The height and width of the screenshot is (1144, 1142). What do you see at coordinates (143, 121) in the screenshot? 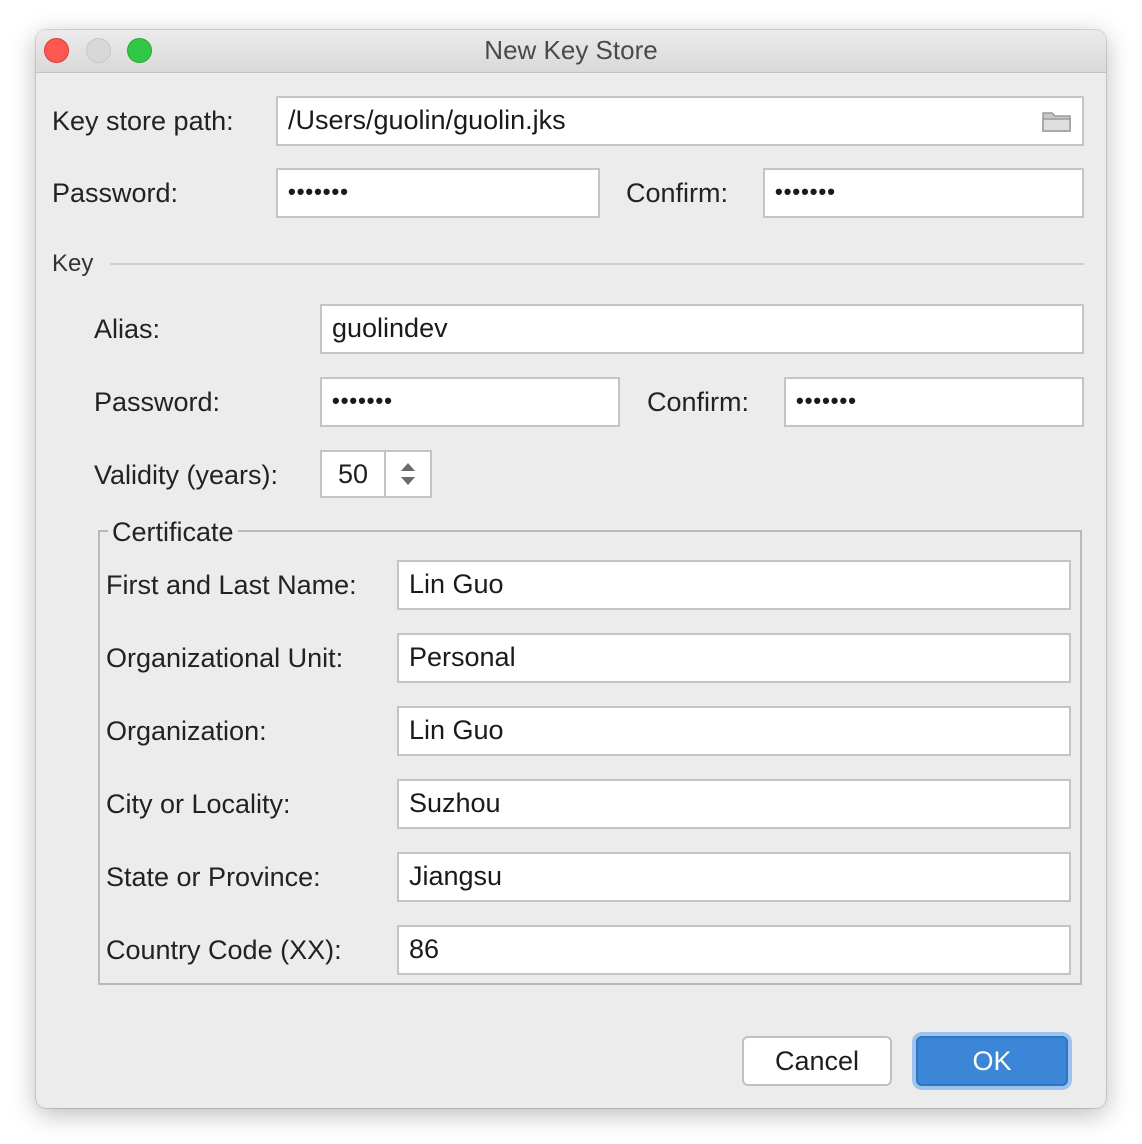
I see `keystore-path-label: Key store path:` at bounding box center [143, 121].